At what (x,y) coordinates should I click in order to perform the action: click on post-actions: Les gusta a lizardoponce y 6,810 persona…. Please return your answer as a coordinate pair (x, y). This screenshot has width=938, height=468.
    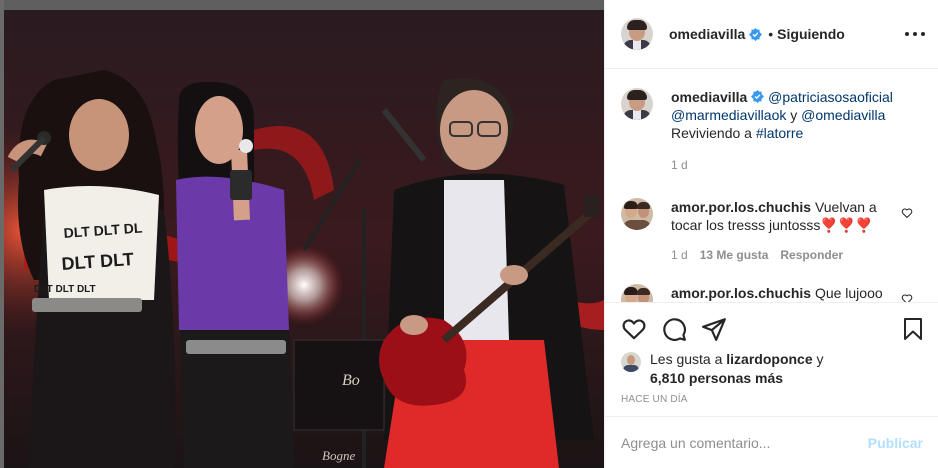
    Looking at the image, I should click on (771, 359).